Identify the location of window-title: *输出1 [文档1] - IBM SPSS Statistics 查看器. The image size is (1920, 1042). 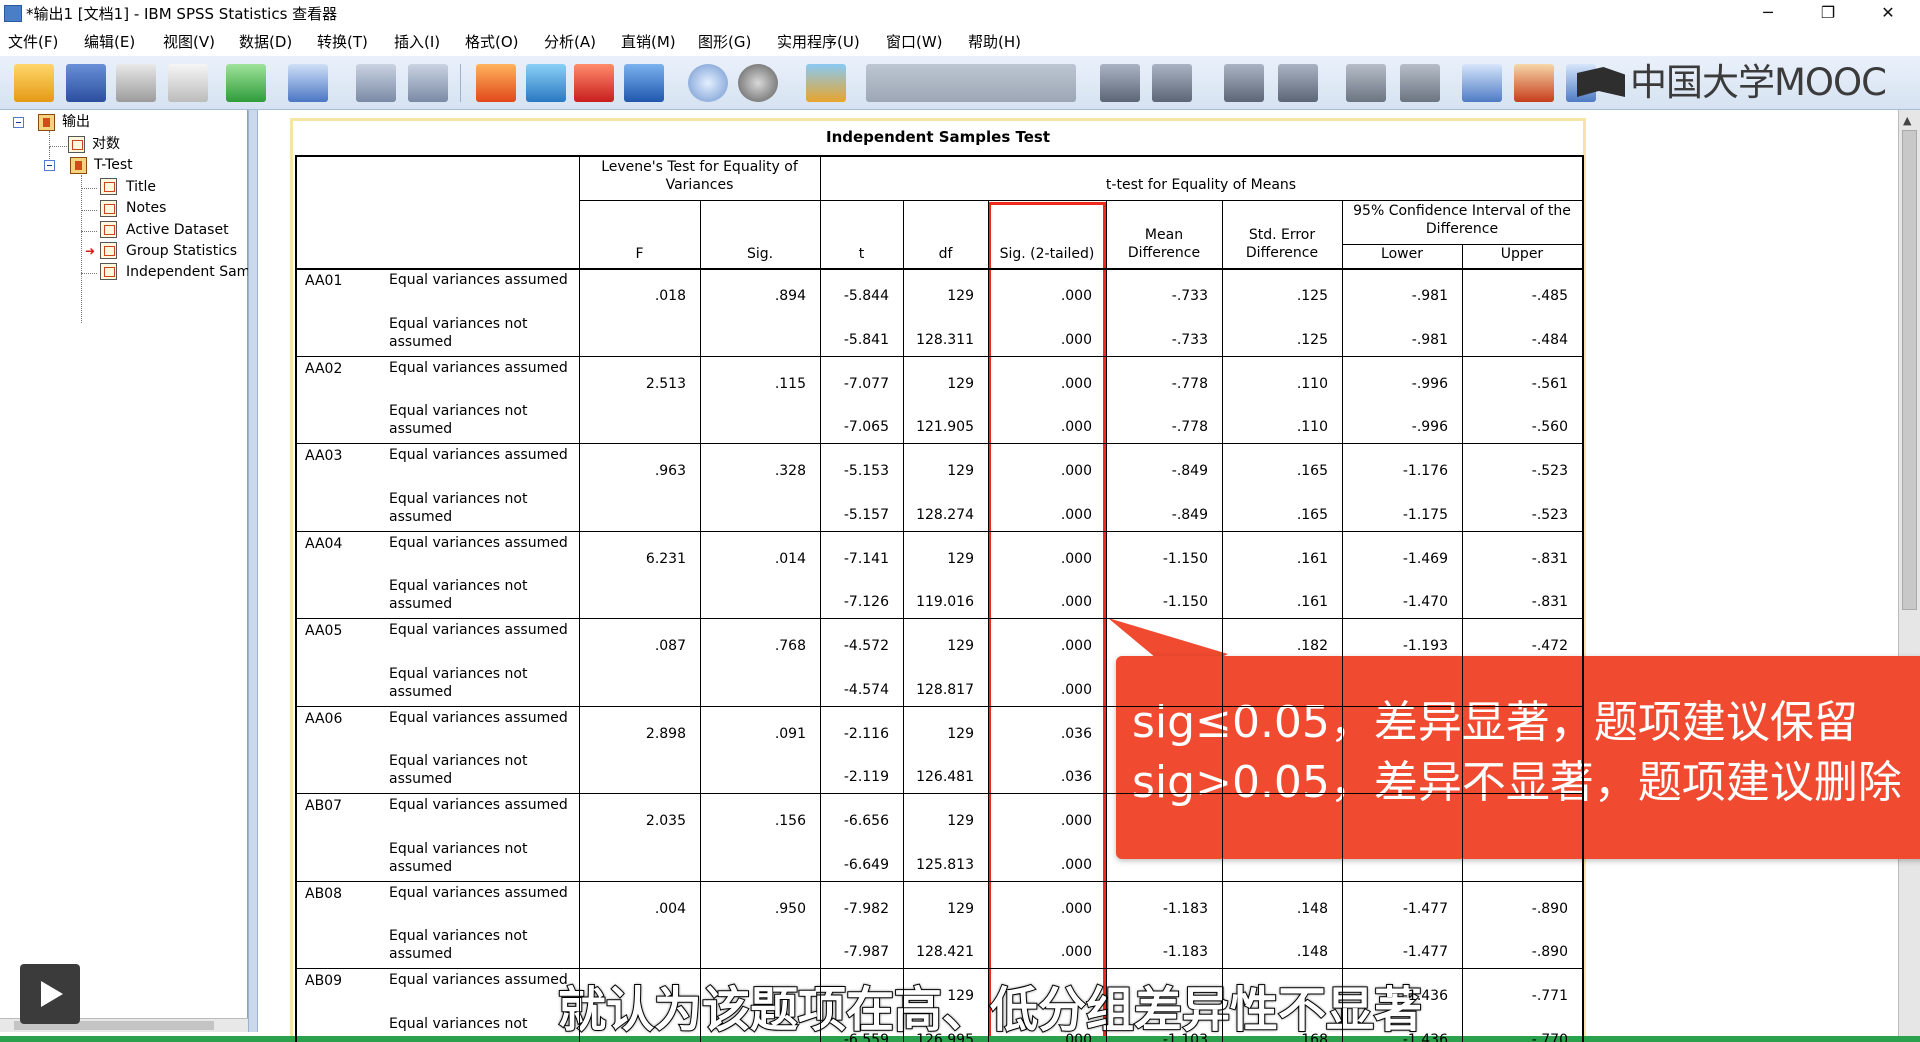
(182, 14).